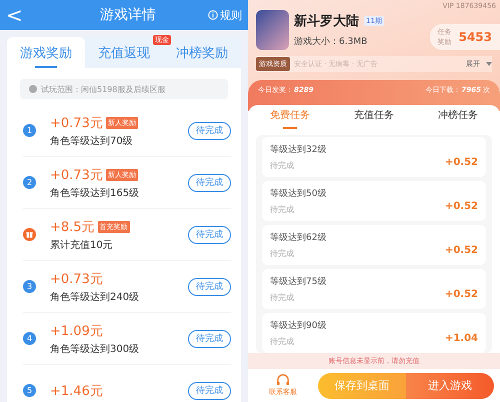 The image size is (500, 402). Describe the element at coordinates (72, 227) in the screenshot. I see `reward-amount: +8.5元` at that location.